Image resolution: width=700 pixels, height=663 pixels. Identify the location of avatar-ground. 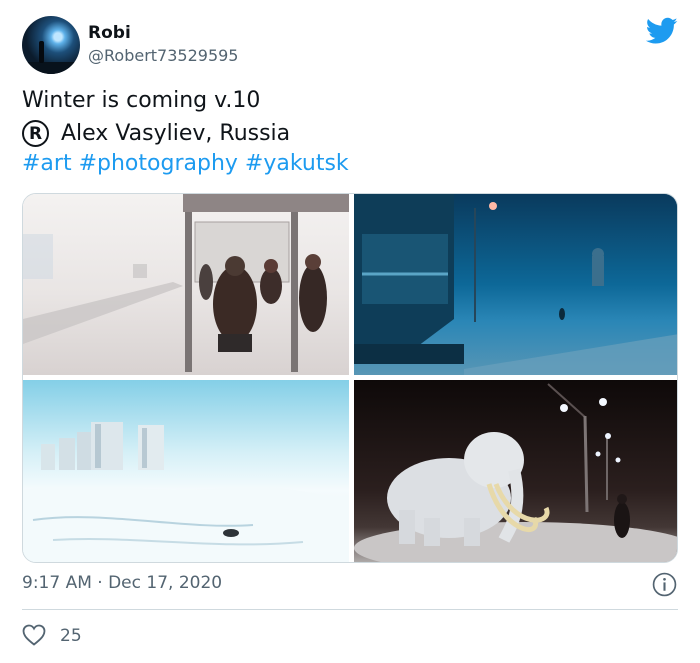
(51, 68).